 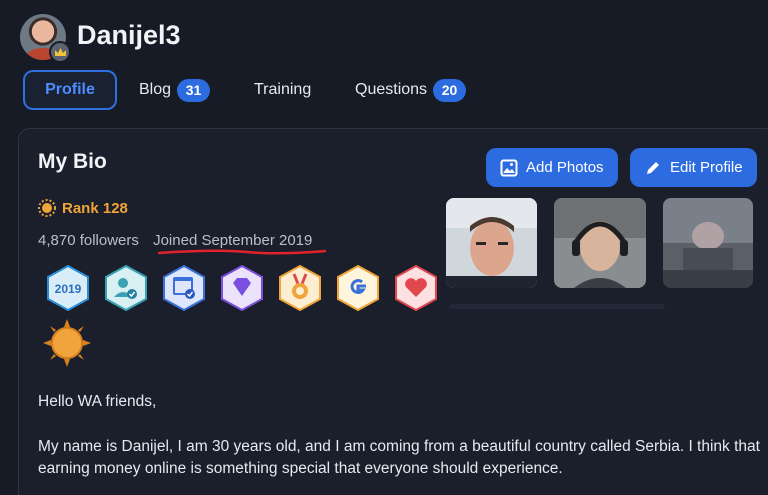 What do you see at coordinates (88, 240) in the screenshot?
I see `followers-count: 4,870 followers` at bounding box center [88, 240].